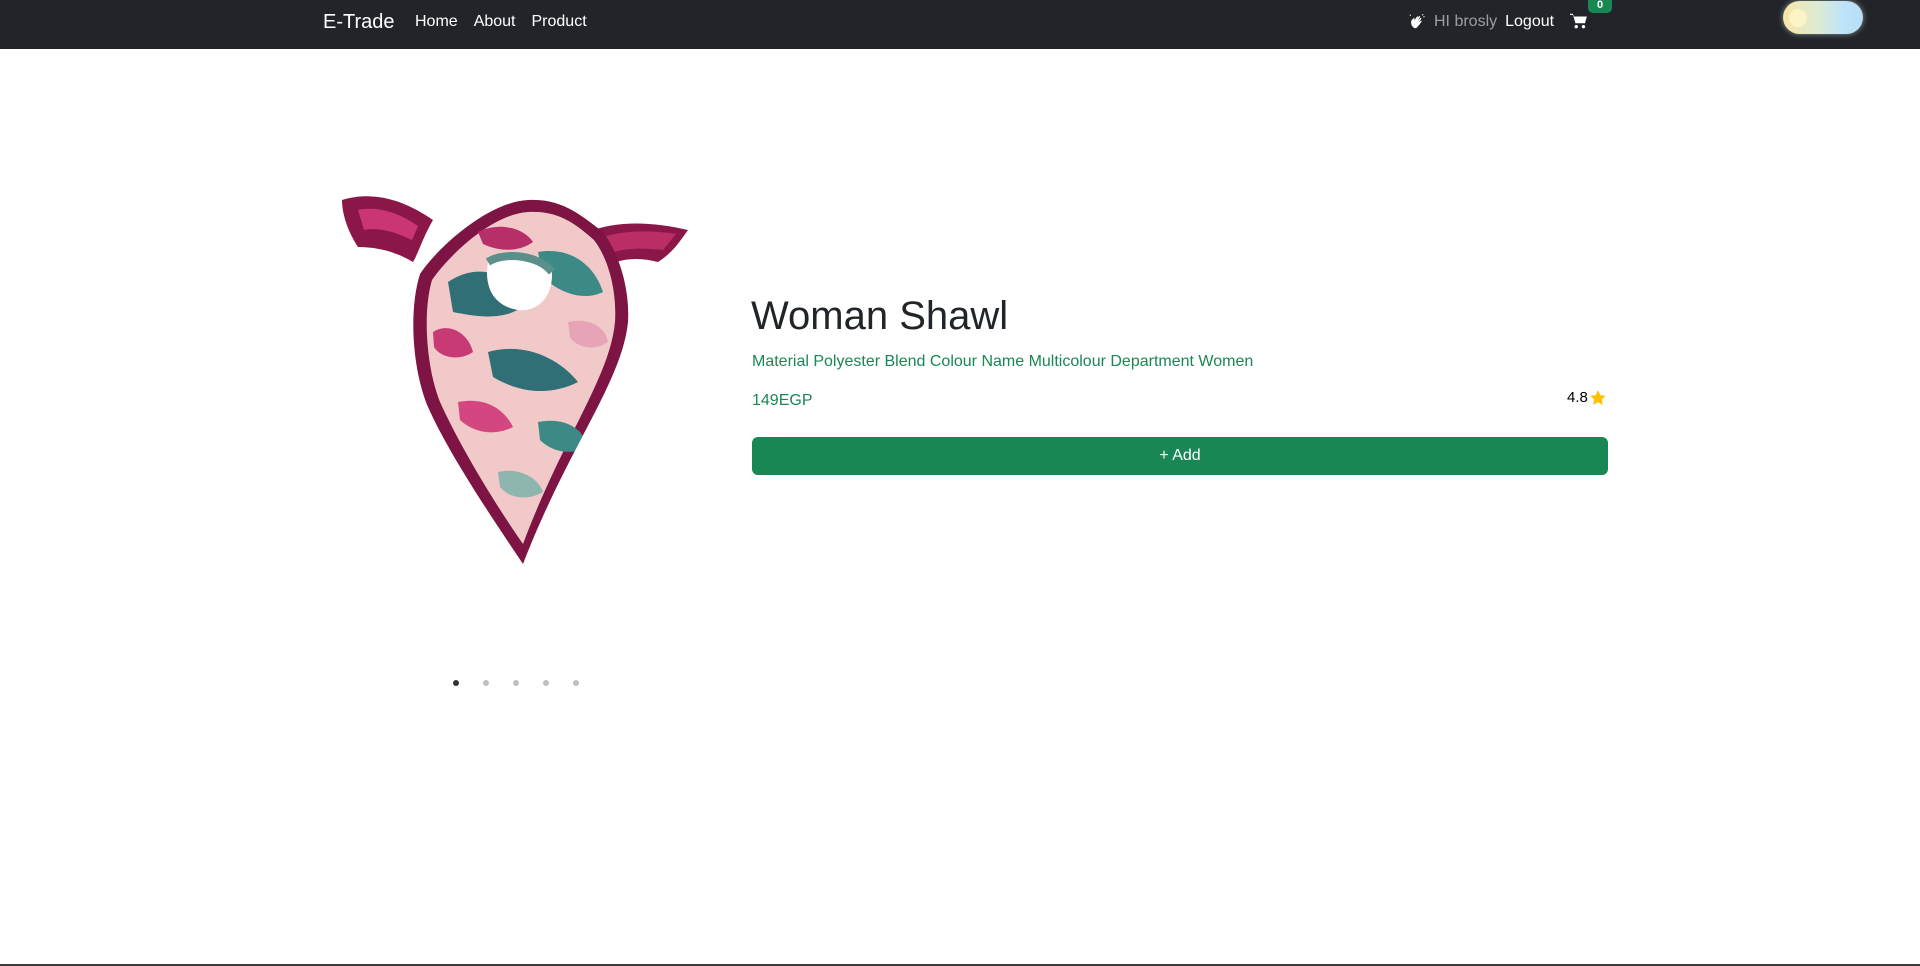 The width and height of the screenshot is (1920, 966). I want to click on brand-link: E-Trade, so click(359, 22).